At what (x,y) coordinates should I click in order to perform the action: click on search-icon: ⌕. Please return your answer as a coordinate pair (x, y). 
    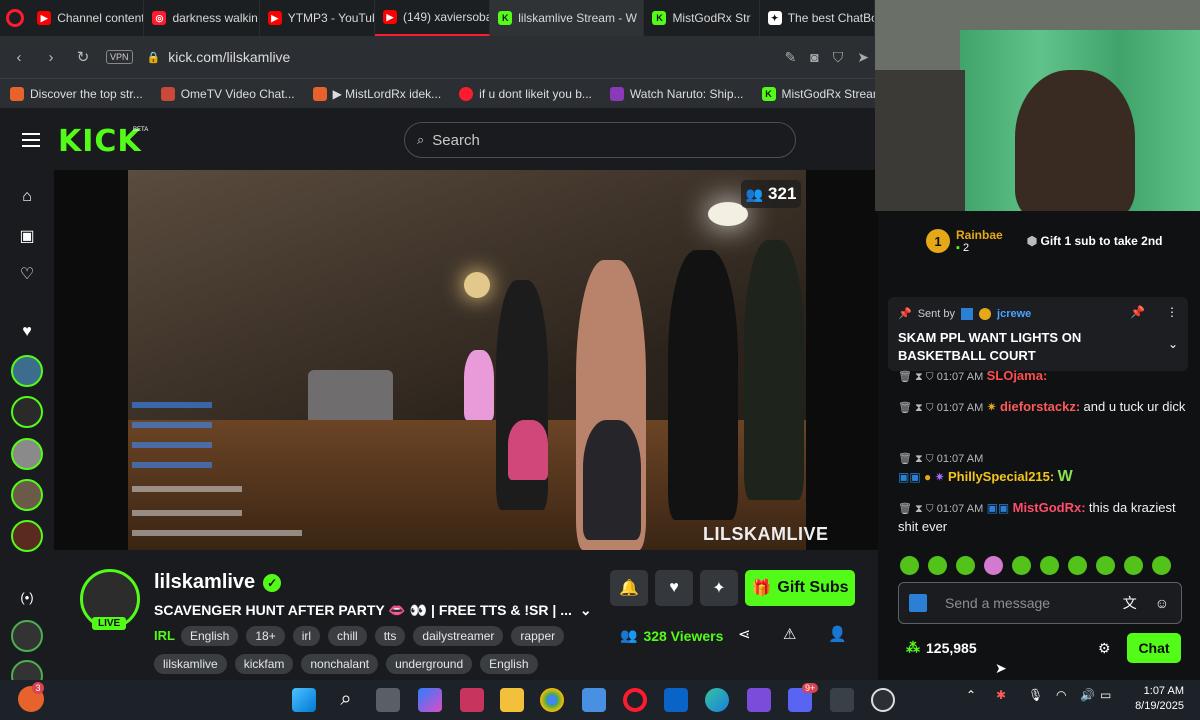
    Looking at the image, I should click on (346, 700).